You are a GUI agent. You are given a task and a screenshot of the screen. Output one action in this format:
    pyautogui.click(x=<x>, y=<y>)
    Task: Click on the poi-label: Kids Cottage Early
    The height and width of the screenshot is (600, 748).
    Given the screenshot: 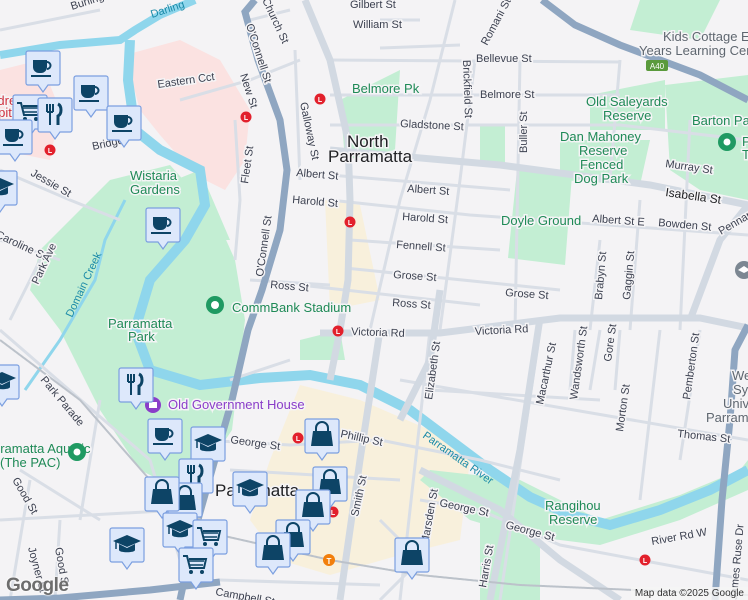 What is the action you would take?
    pyautogui.click(x=705, y=37)
    